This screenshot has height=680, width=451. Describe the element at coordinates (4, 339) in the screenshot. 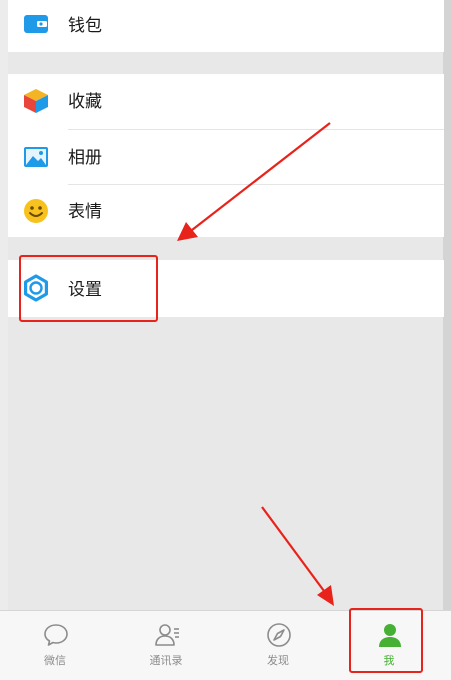

I see `left-edge` at that location.